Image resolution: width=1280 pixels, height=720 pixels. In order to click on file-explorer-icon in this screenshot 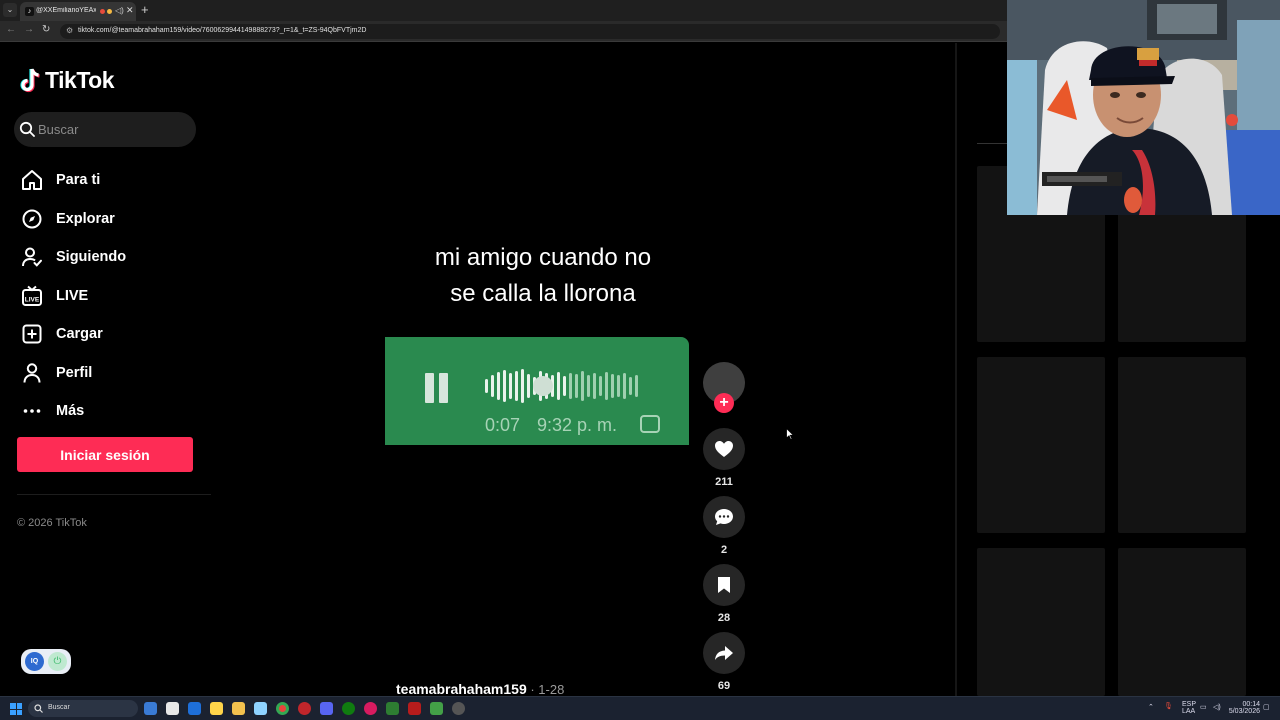, I will do `click(238, 708)`.